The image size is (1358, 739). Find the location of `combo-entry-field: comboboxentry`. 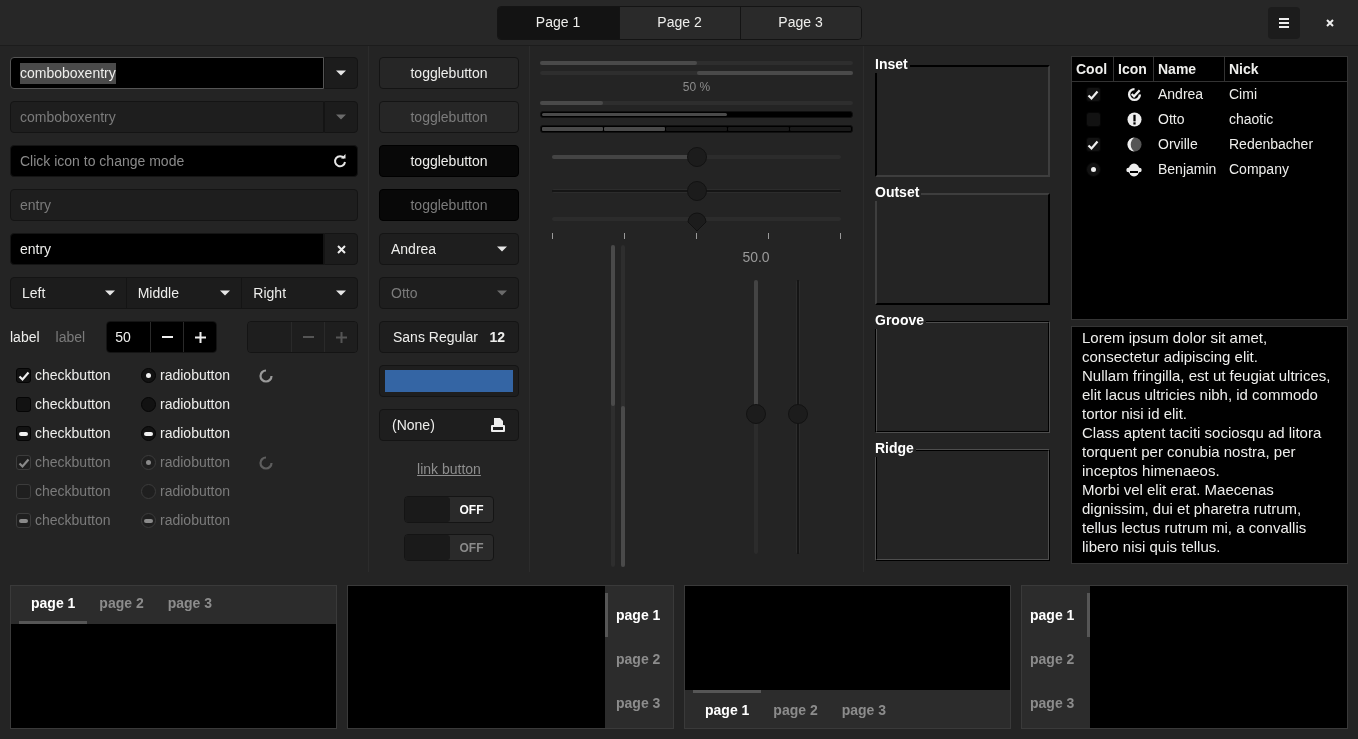

combo-entry-field: comboboxentry is located at coordinates (167, 73).